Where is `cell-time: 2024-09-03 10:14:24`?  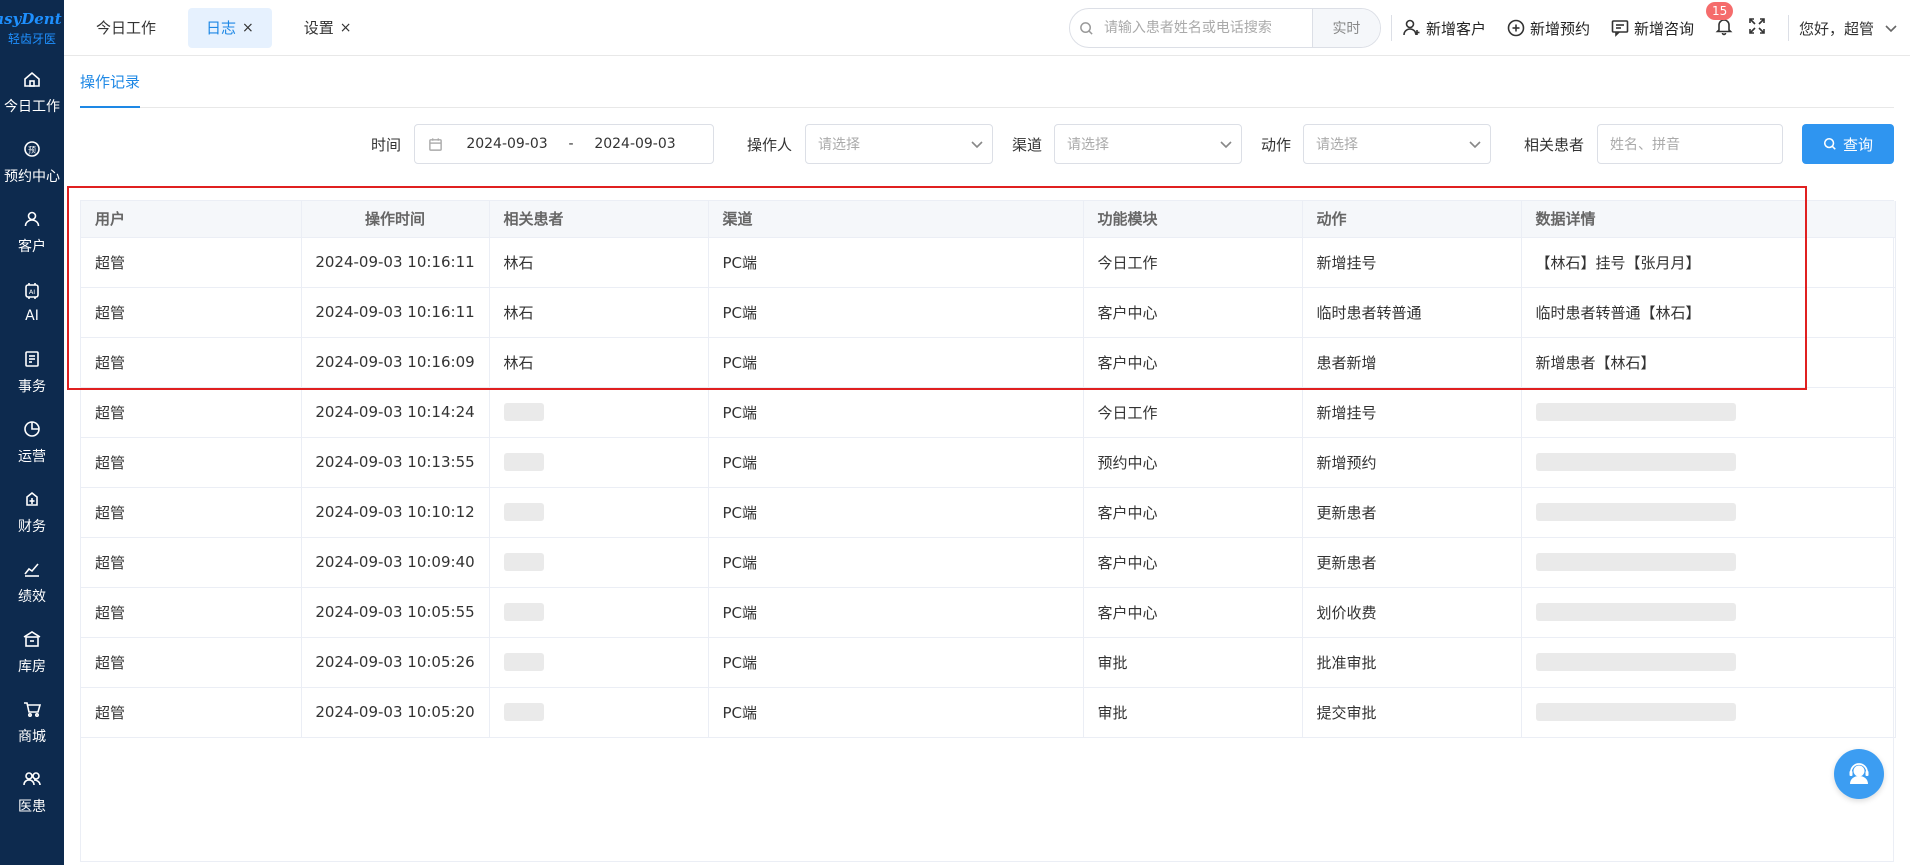 cell-time: 2024-09-03 10:14:24 is located at coordinates (395, 412).